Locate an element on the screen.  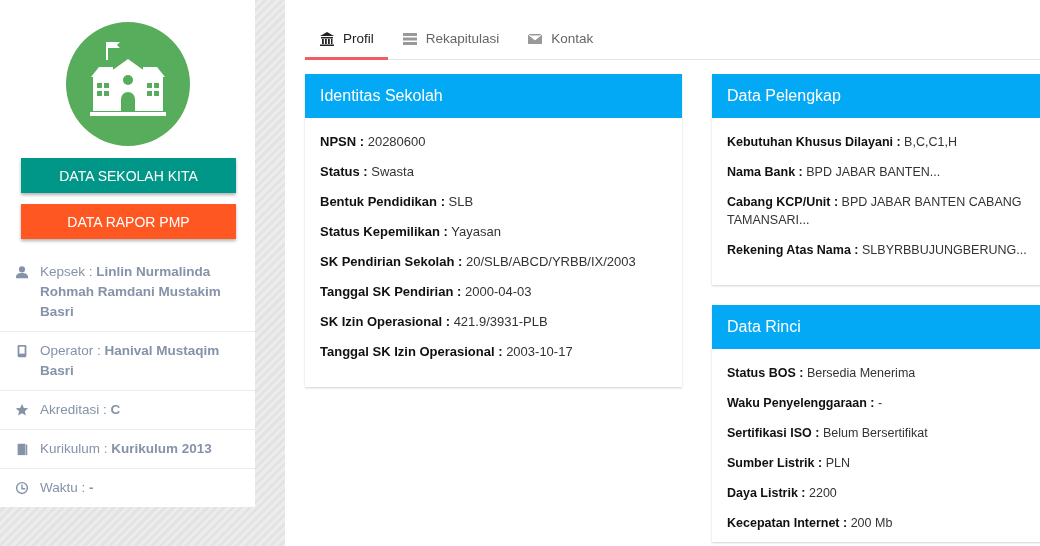
field-text: Kebutuhan Khusus Dilayani : B,C,C1,H is located at coordinates (842, 142).